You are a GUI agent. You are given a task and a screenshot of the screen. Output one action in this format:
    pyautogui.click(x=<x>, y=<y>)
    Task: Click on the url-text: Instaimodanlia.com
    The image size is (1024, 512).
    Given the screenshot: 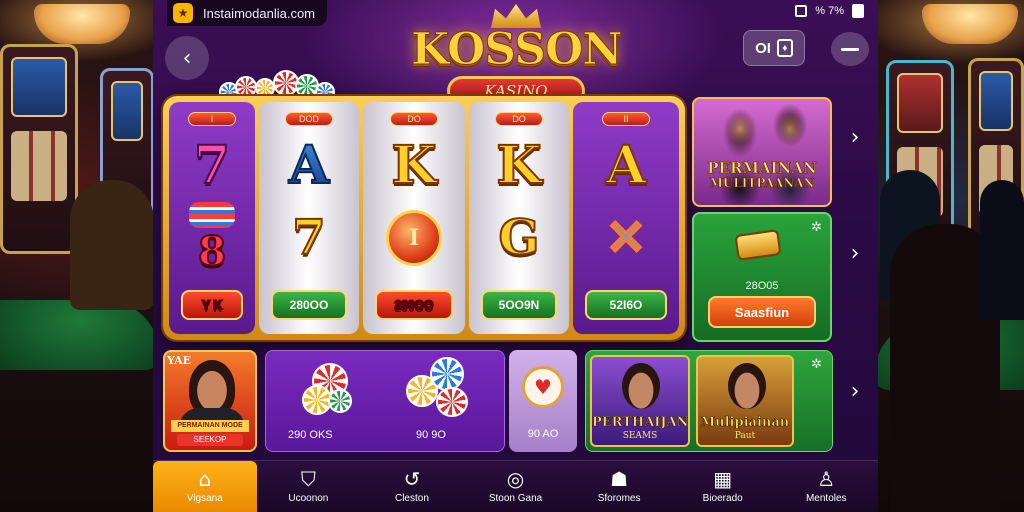 What is the action you would take?
    pyautogui.click(x=259, y=13)
    